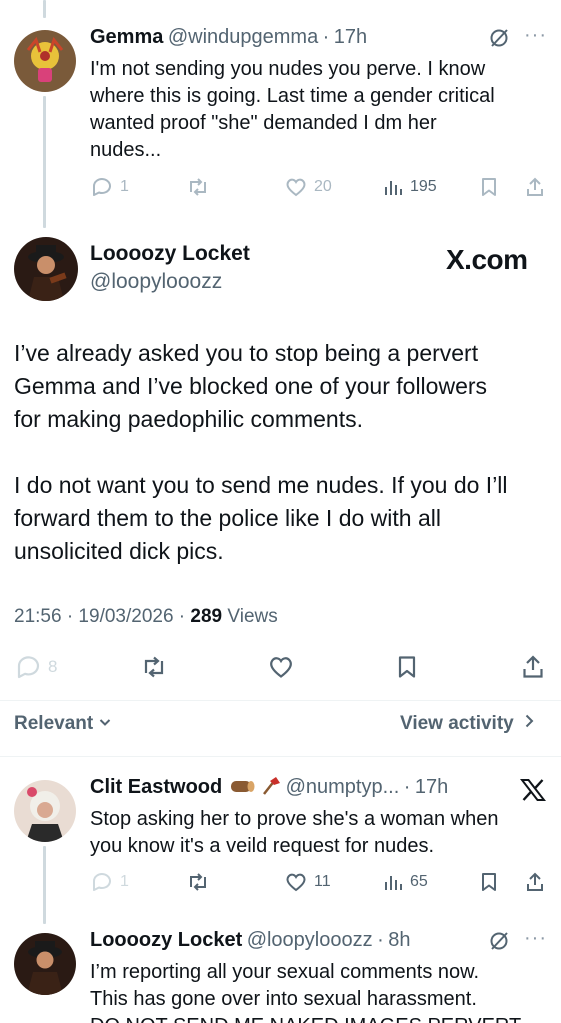  What do you see at coordinates (423, 186) in the screenshot?
I see `view-count: 195` at bounding box center [423, 186].